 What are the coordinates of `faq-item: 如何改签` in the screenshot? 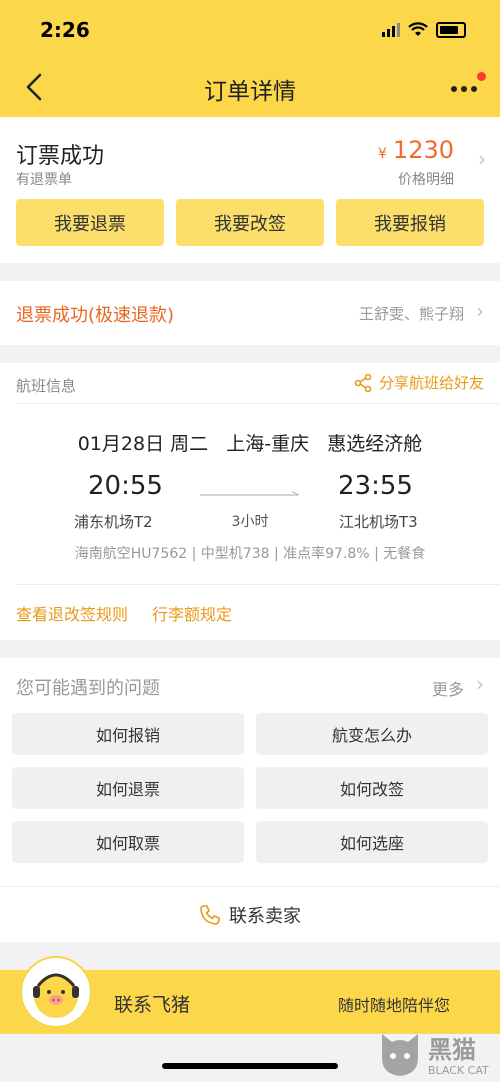 It's located at (372, 788).